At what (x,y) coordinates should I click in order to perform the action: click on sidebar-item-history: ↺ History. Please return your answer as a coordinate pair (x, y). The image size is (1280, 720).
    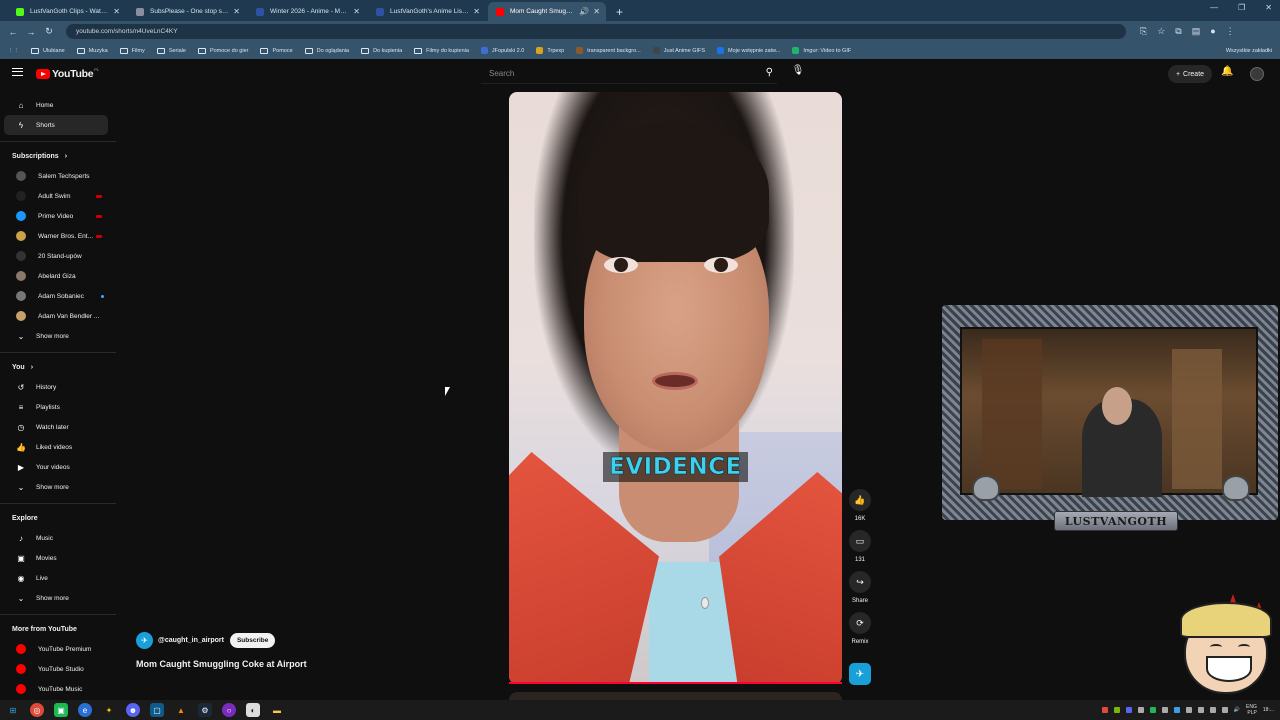
    Looking at the image, I should click on (56, 387).